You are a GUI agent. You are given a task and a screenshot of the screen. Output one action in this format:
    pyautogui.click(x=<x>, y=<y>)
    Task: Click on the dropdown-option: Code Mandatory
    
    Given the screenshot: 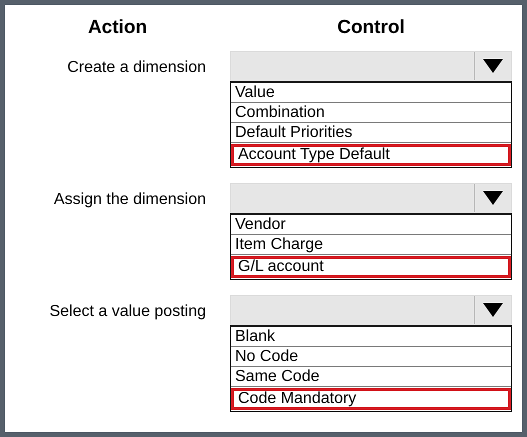 What is the action you would take?
    pyautogui.click(x=371, y=399)
    